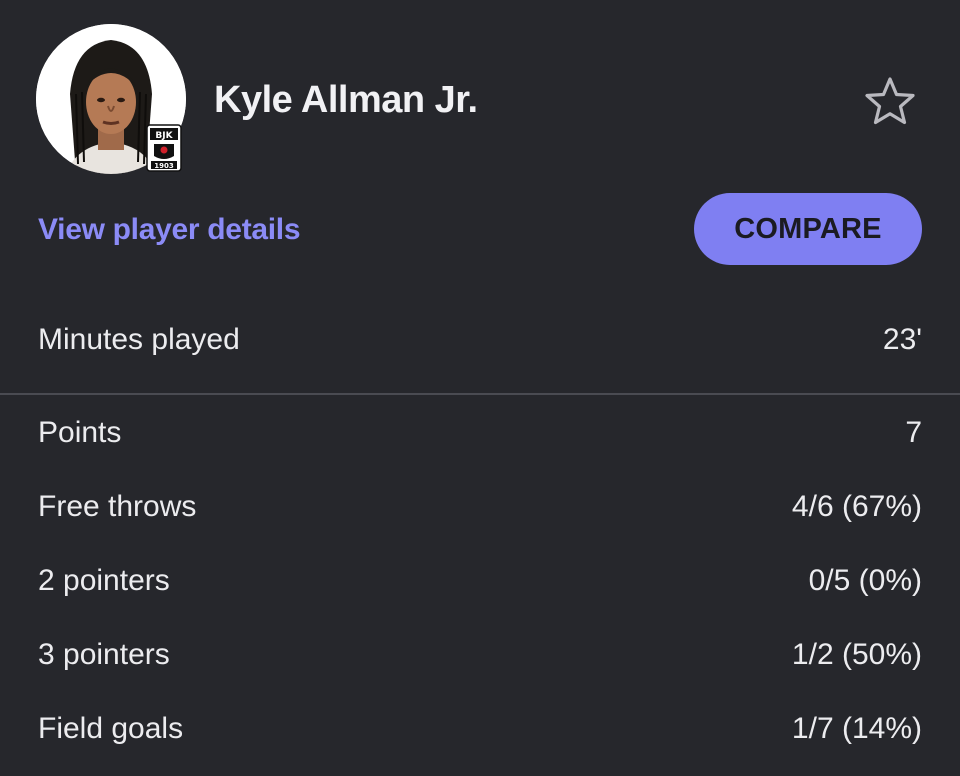 The image size is (960, 776). What do you see at coordinates (104, 580) in the screenshot?
I see `stat-label: 2 pointers` at bounding box center [104, 580].